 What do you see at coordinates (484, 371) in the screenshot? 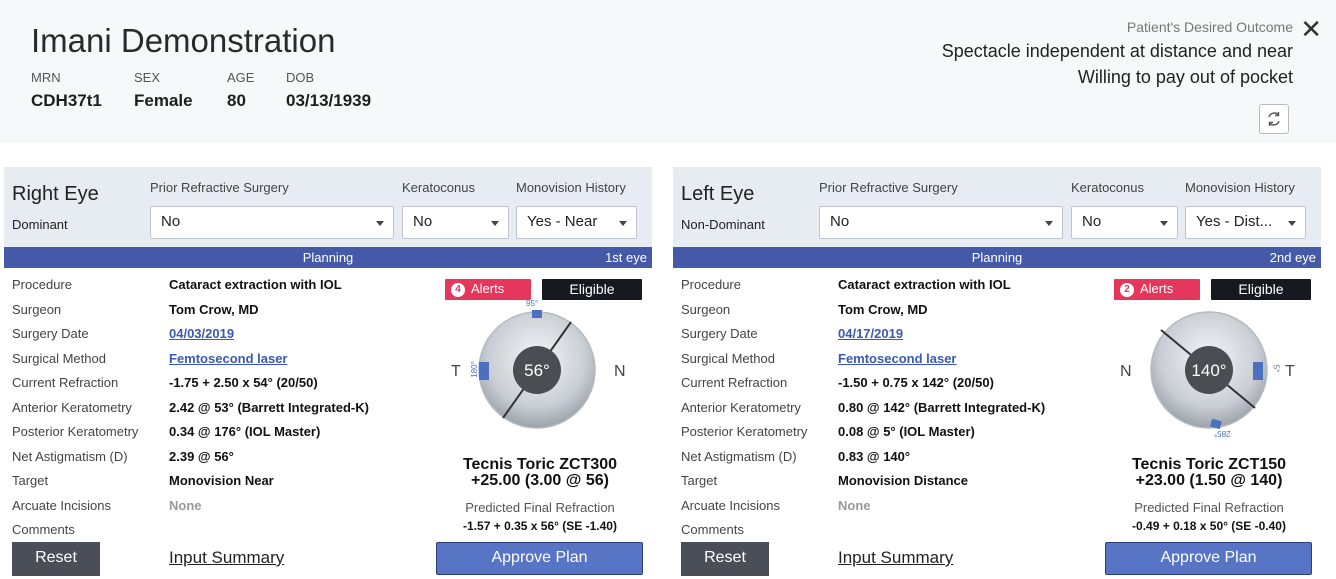
I see `axis-marker-side` at bounding box center [484, 371].